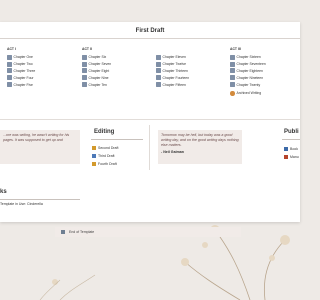 The height and width of the screenshot is (300, 320). What do you see at coordinates (21, 64) in the screenshot?
I see `chapter-link: Chapter Two` at bounding box center [21, 64].